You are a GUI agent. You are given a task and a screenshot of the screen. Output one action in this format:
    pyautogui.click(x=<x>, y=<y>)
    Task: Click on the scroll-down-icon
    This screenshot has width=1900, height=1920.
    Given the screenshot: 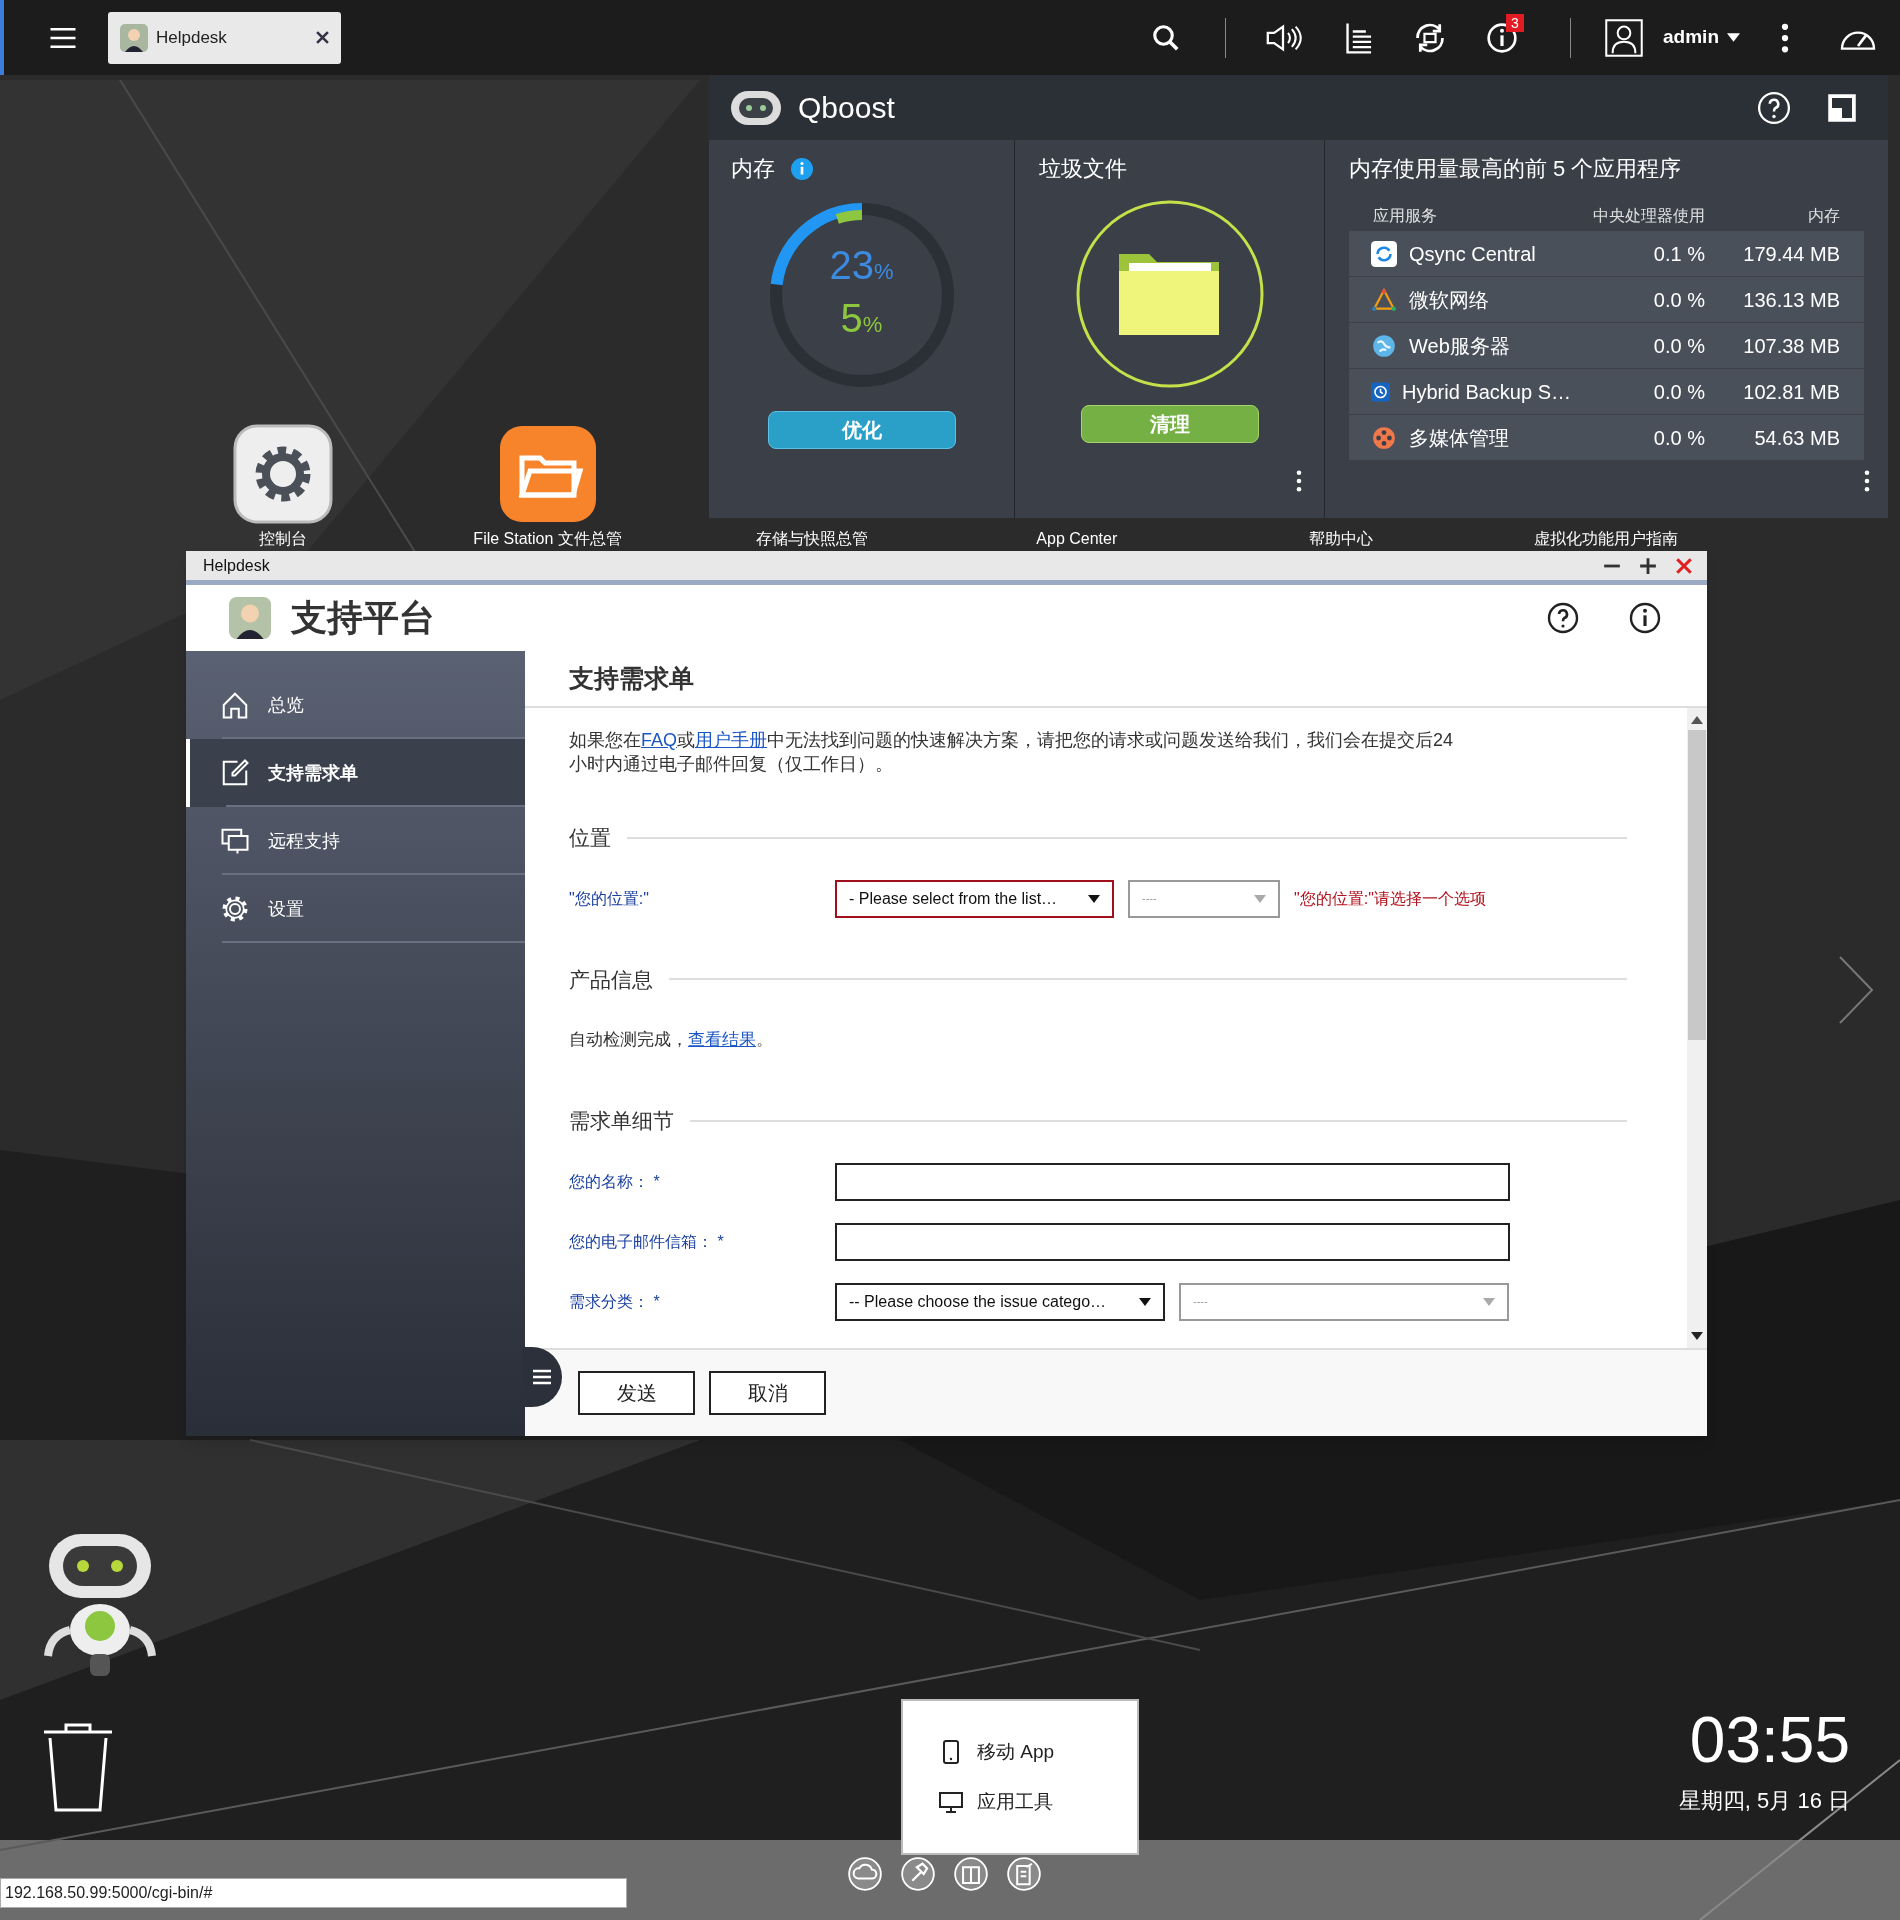 What is the action you would take?
    pyautogui.click(x=1697, y=1336)
    